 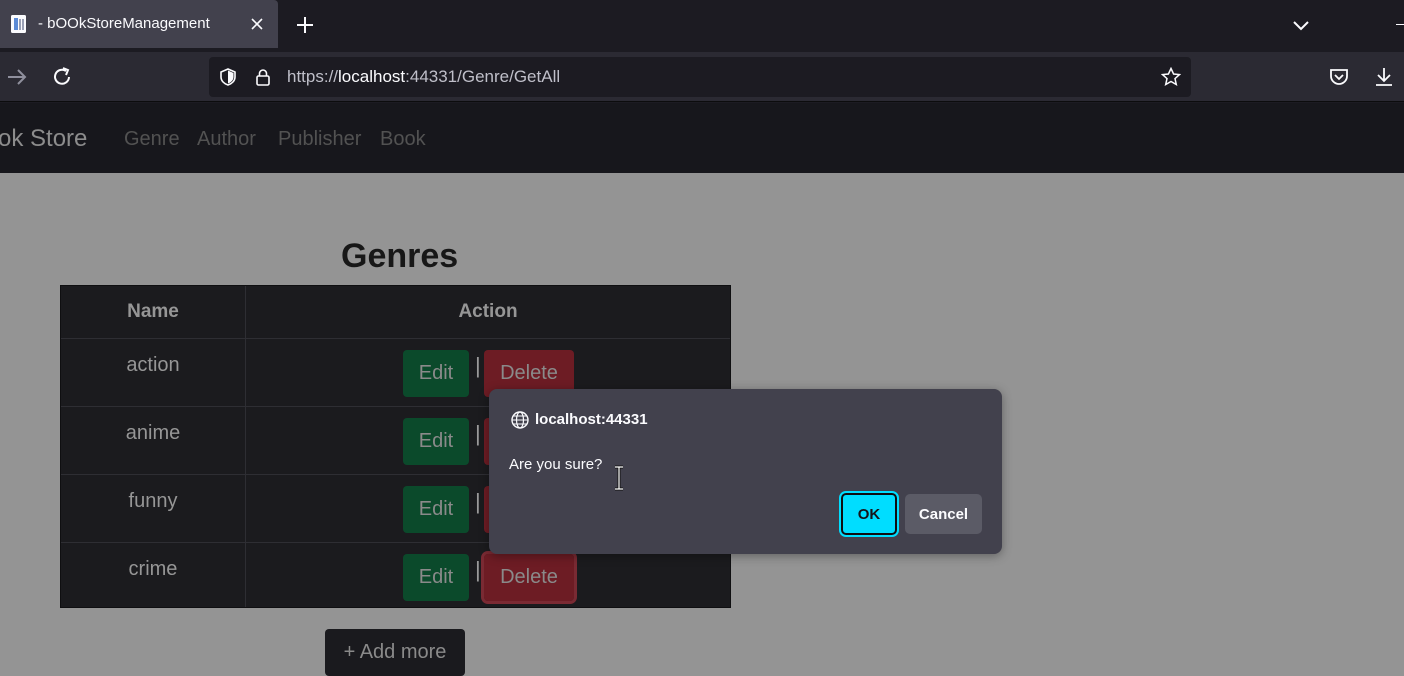 What do you see at coordinates (1171, 77) in the screenshot?
I see `star-icon` at bounding box center [1171, 77].